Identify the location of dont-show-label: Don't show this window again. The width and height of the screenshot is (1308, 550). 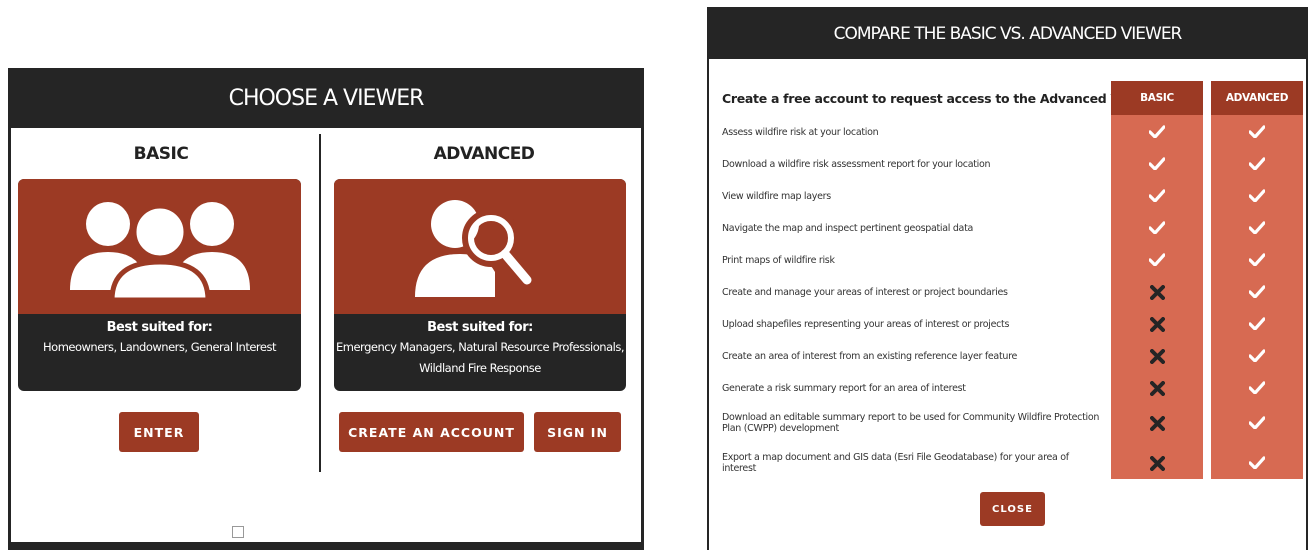
(334, 532).